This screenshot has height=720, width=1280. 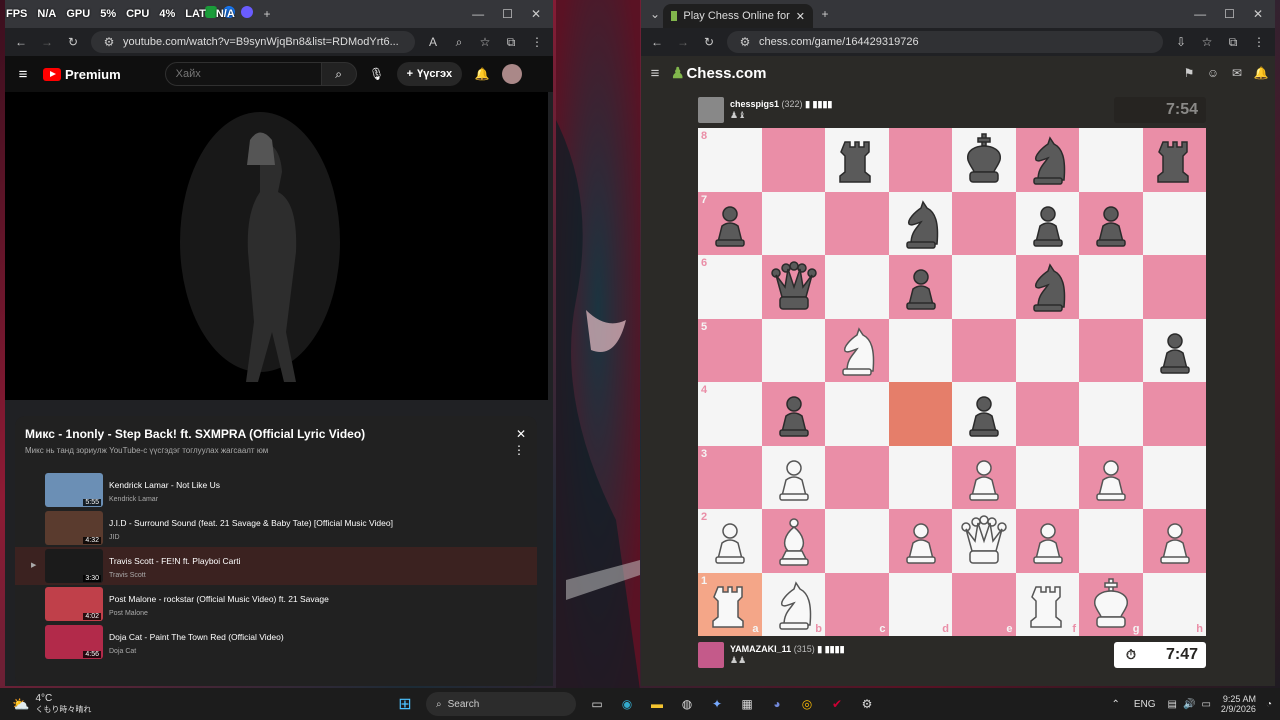 I want to click on square-a1: 1a, so click(x=730, y=604).